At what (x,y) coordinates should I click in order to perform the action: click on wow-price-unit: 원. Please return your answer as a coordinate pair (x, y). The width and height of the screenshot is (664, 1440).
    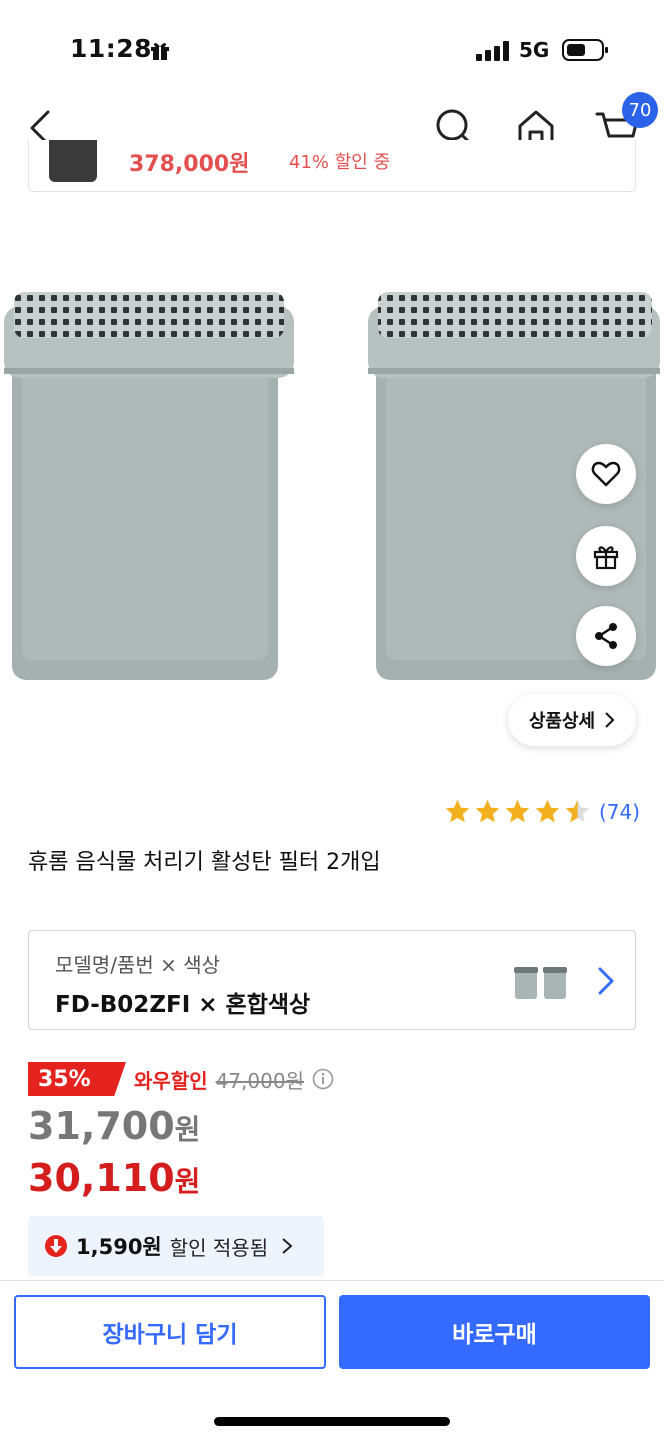
    Looking at the image, I should click on (187, 1181).